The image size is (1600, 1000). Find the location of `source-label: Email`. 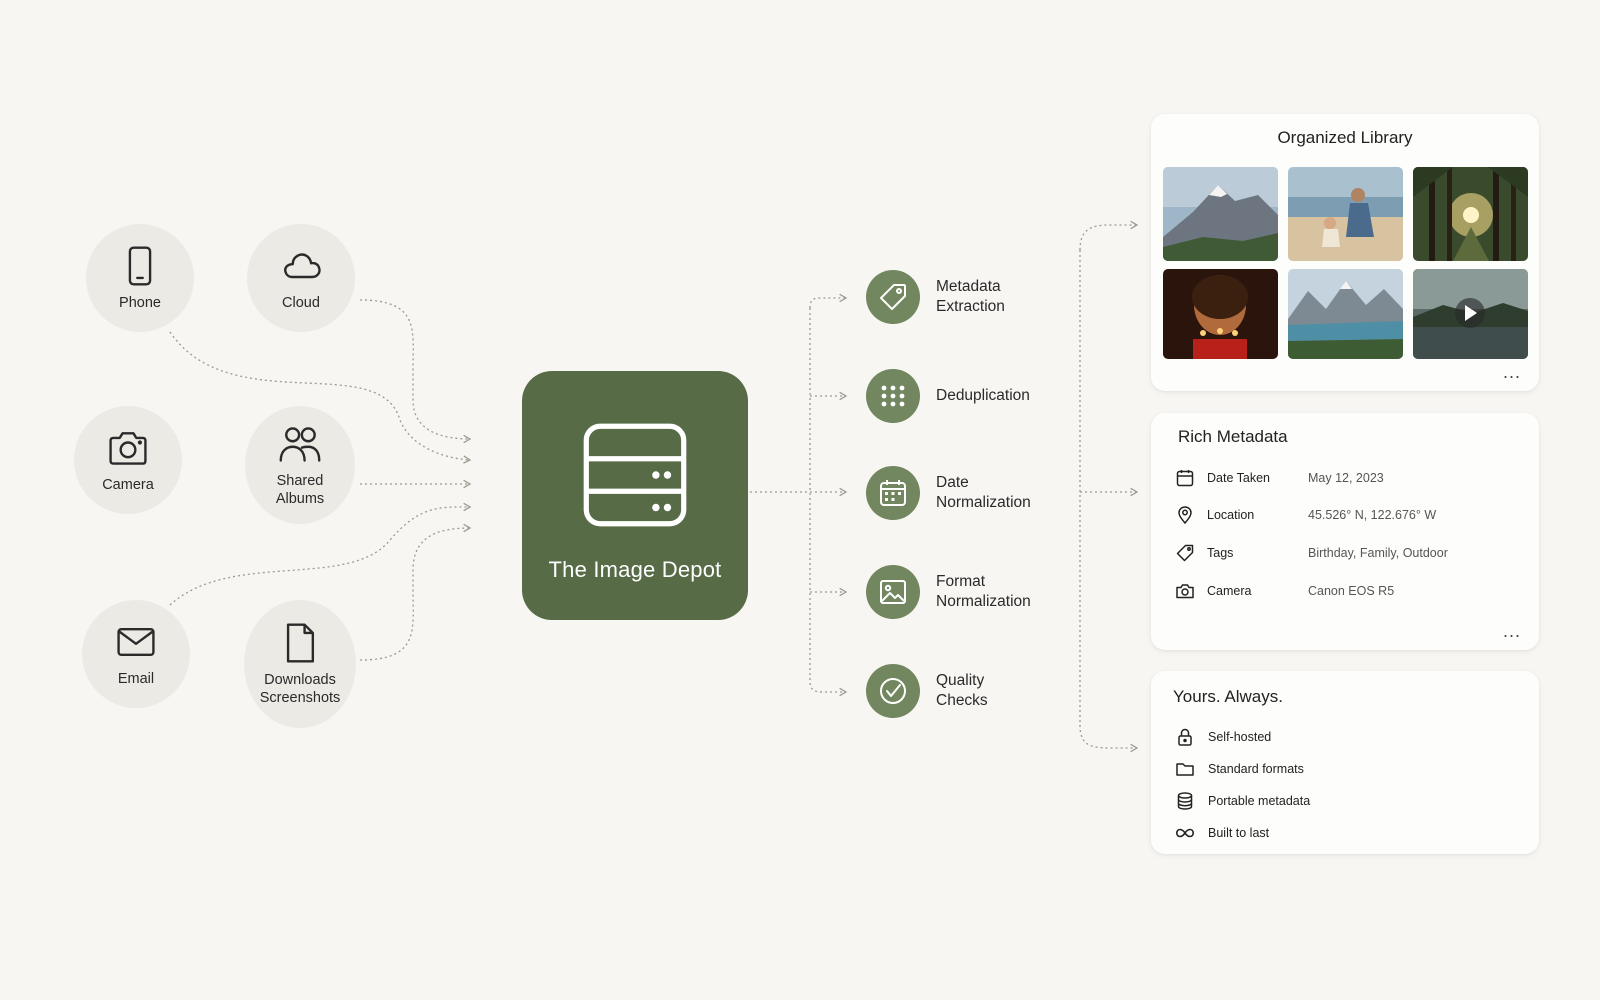

source-label: Email is located at coordinates (136, 679).